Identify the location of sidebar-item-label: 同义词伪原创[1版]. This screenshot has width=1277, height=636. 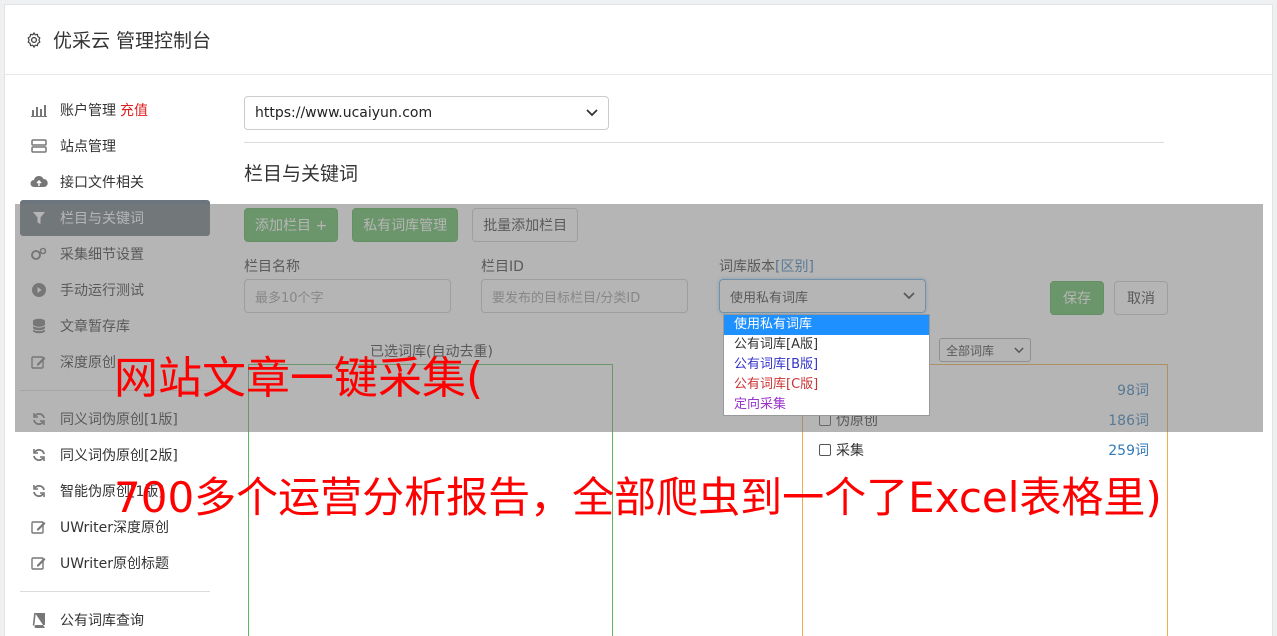
(119, 420).